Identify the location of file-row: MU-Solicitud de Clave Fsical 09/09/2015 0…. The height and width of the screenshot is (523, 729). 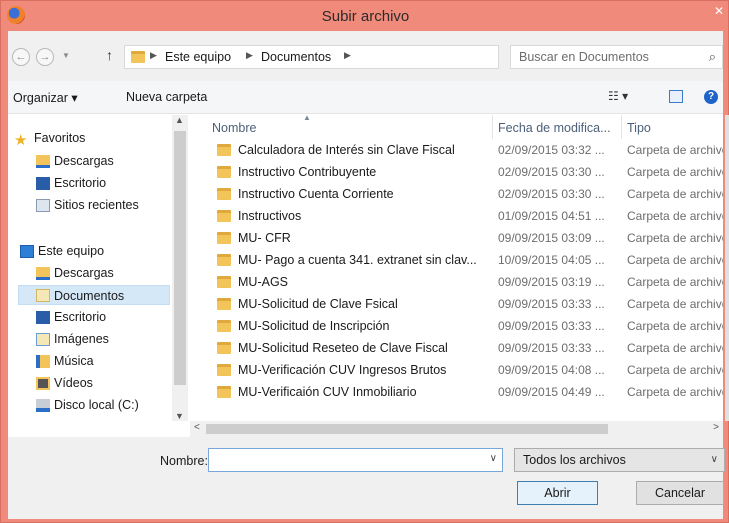
(456, 304).